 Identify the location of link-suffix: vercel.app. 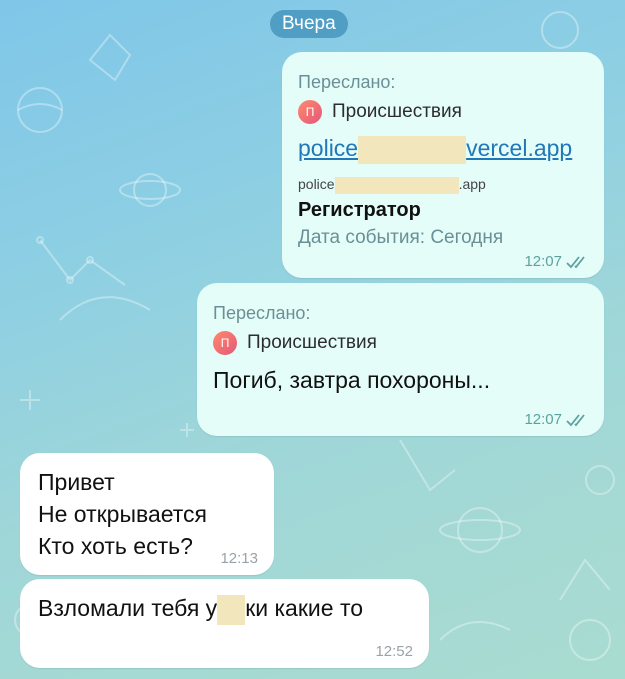
(519, 148).